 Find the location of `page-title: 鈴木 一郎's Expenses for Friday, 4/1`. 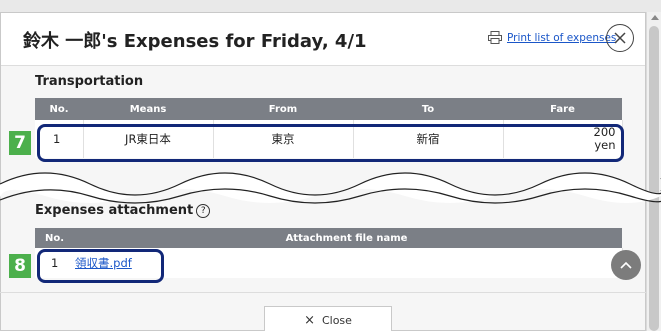

page-title: 鈴木 一郎's Expenses for Friday, 4/1 is located at coordinates (195, 41).